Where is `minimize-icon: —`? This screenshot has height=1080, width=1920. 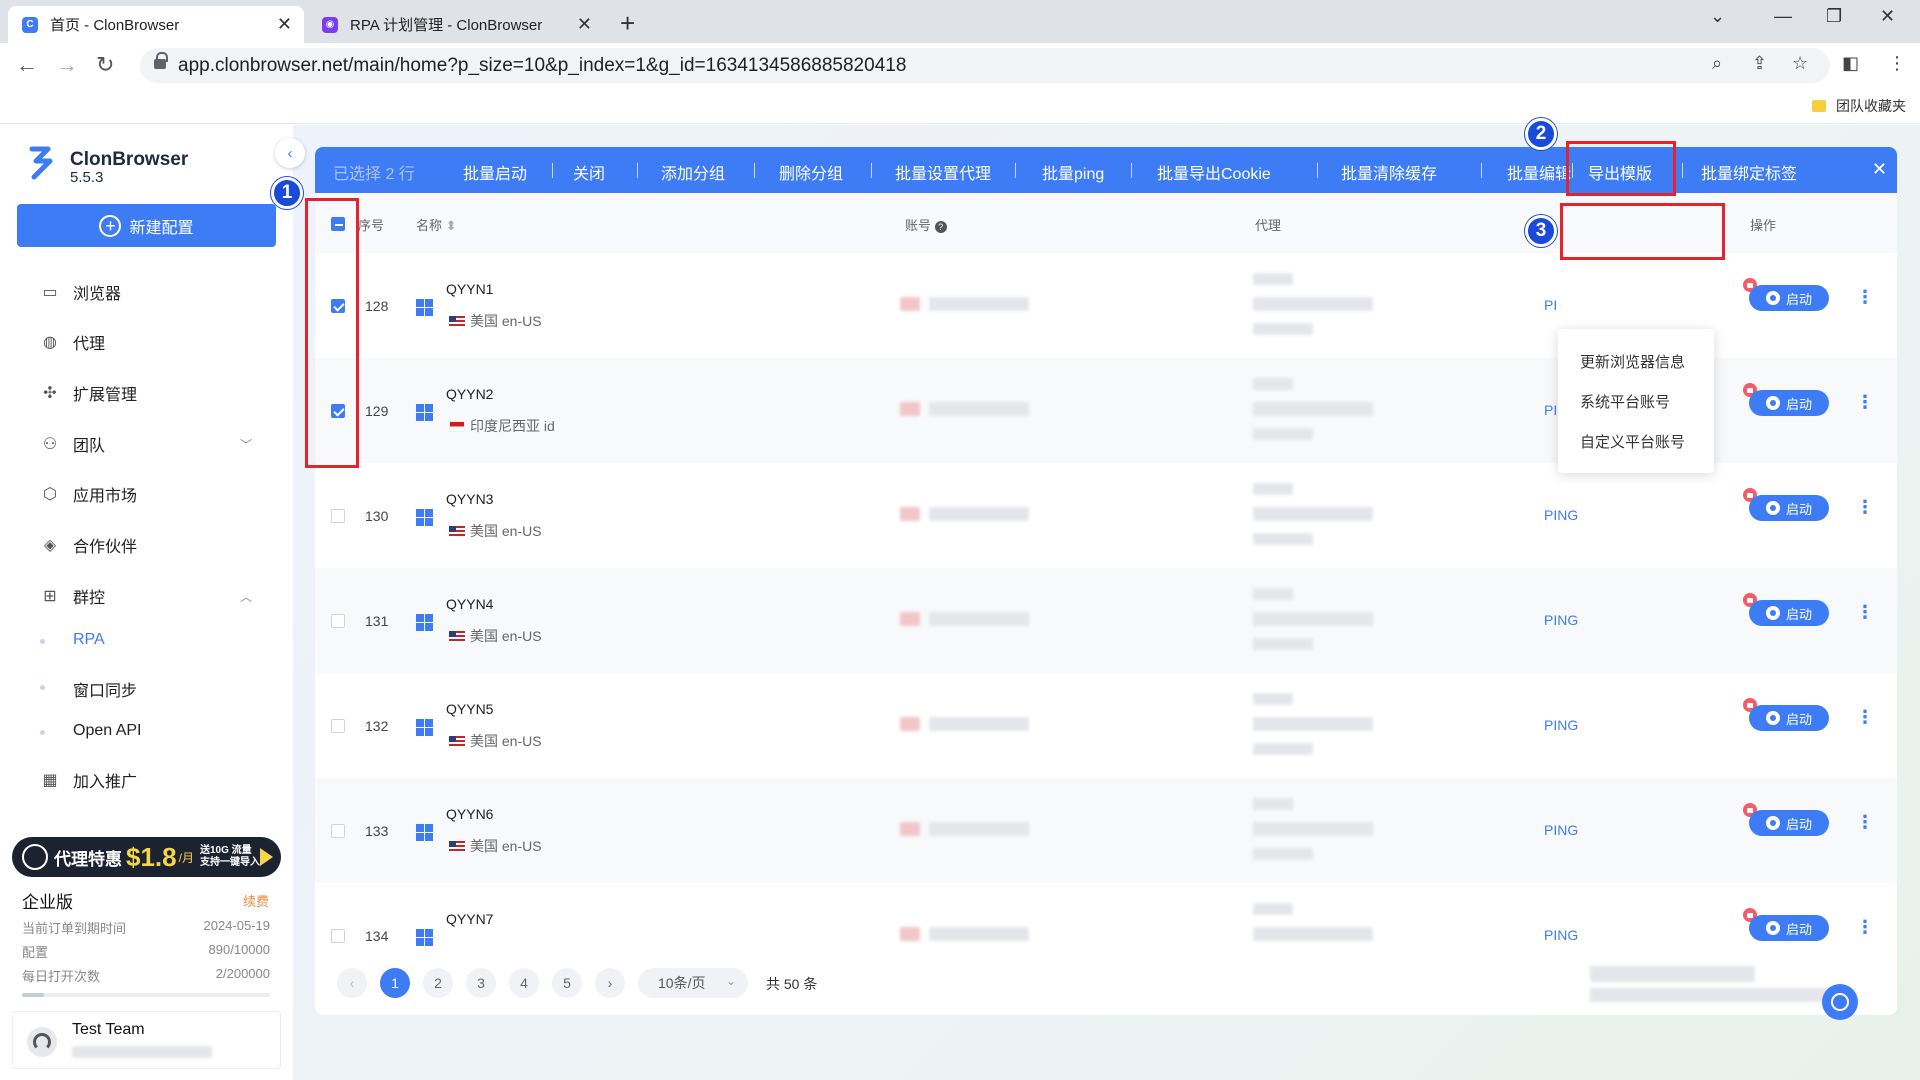
minimize-icon: — is located at coordinates (1783, 16).